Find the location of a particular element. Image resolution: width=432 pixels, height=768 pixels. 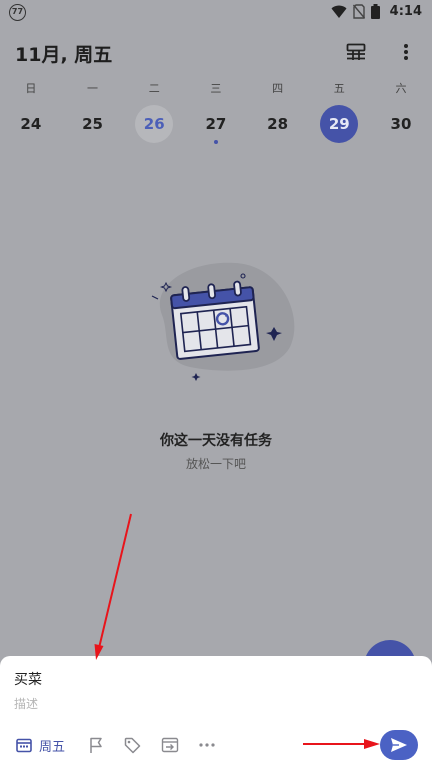

view-toggle-icon is located at coordinates (356, 51).